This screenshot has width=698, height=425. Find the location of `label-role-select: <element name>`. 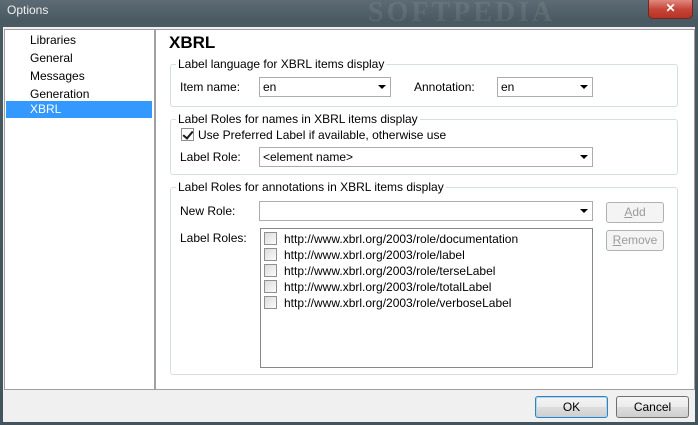

label-role-select: <element name> is located at coordinates (426, 157).